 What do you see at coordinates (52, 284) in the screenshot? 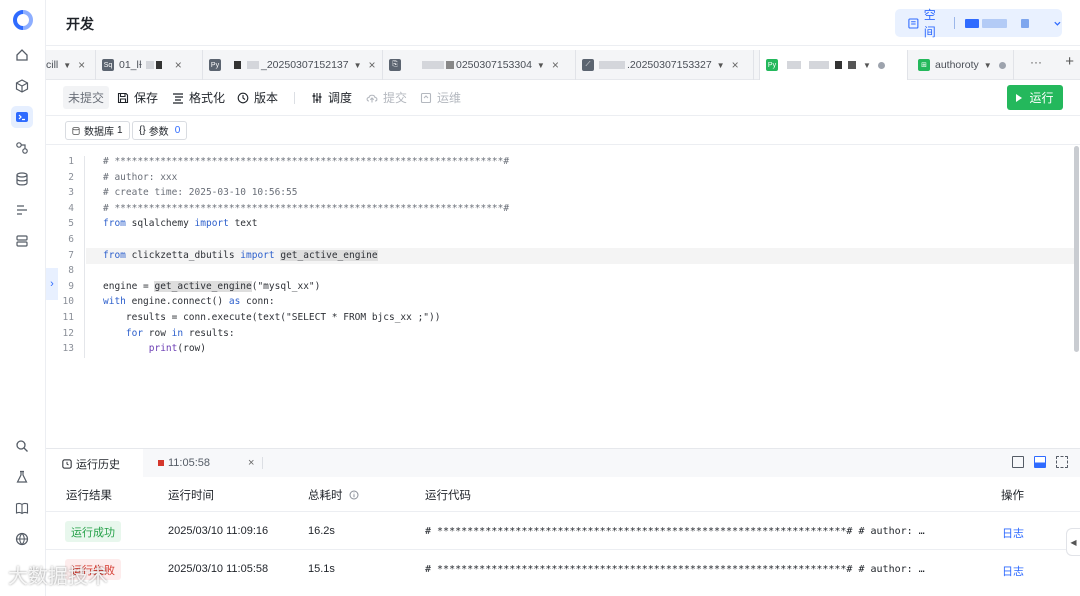
I see `expand-panel-icon: ›` at bounding box center [52, 284].